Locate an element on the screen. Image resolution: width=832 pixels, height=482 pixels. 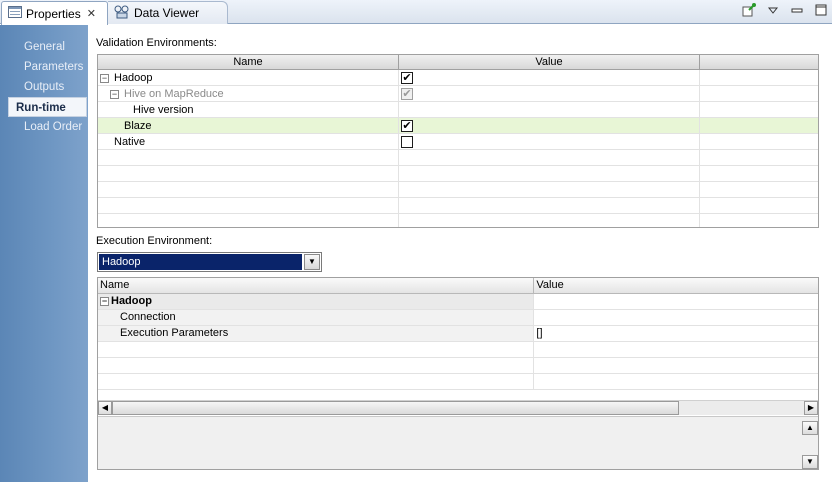
dropdown-arrow-icon: ▼ is located at coordinates (312, 262).